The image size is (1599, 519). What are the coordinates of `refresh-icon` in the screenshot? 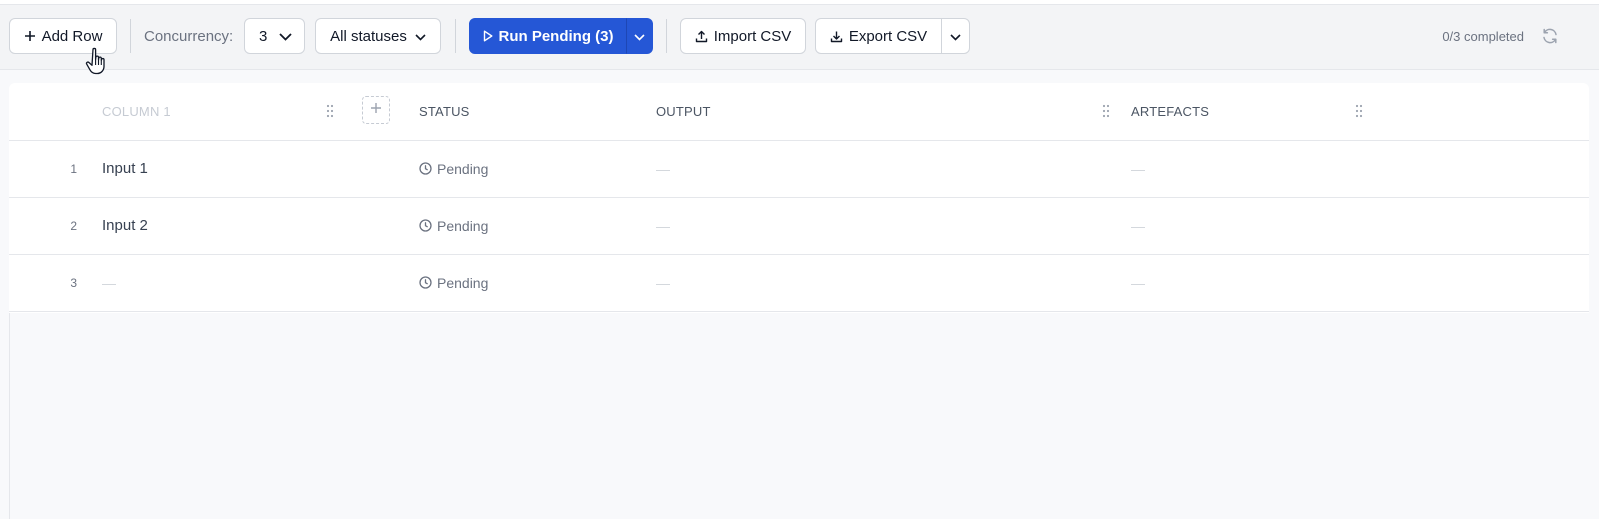 It's located at (1550, 36).